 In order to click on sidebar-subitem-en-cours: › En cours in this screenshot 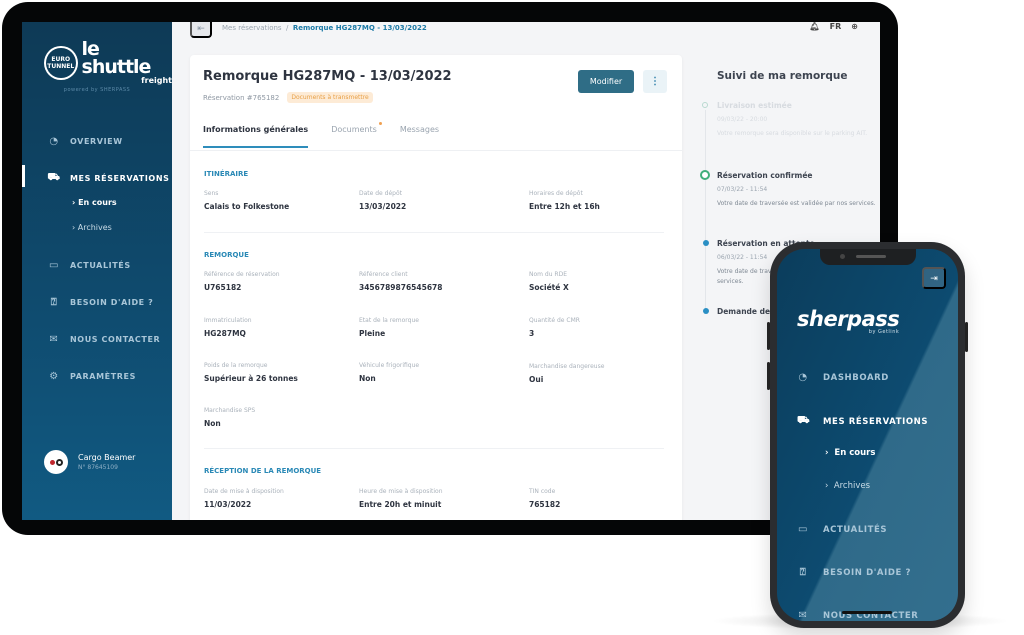, I will do `click(94, 202)`.